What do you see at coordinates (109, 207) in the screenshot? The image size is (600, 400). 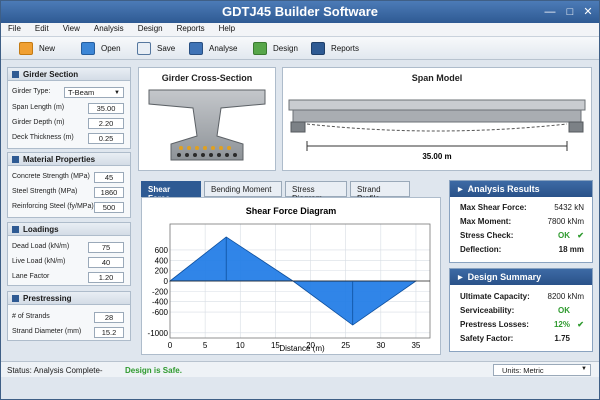 I see `reinforcing-steel-field: 500` at bounding box center [109, 207].